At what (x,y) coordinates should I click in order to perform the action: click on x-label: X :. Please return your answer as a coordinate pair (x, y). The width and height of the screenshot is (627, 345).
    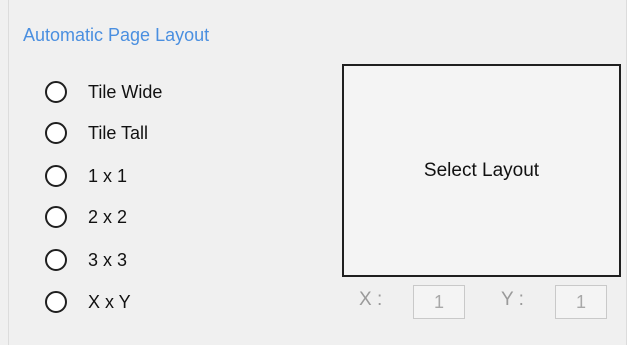
    Looking at the image, I should click on (371, 299).